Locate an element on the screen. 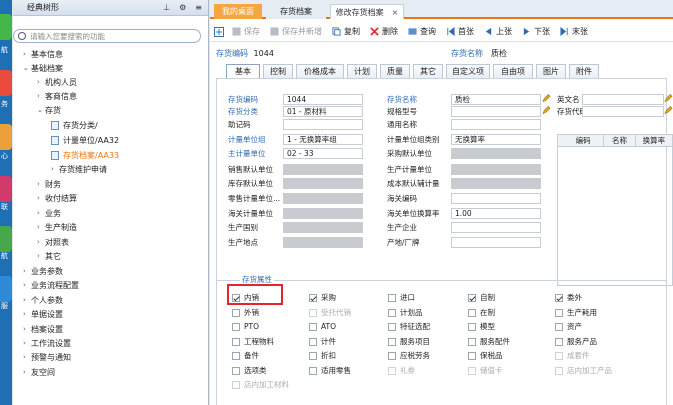 The width and height of the screenshot is (673, 405). tree-node: › 档案设置 is located at coordinates (43, 329).